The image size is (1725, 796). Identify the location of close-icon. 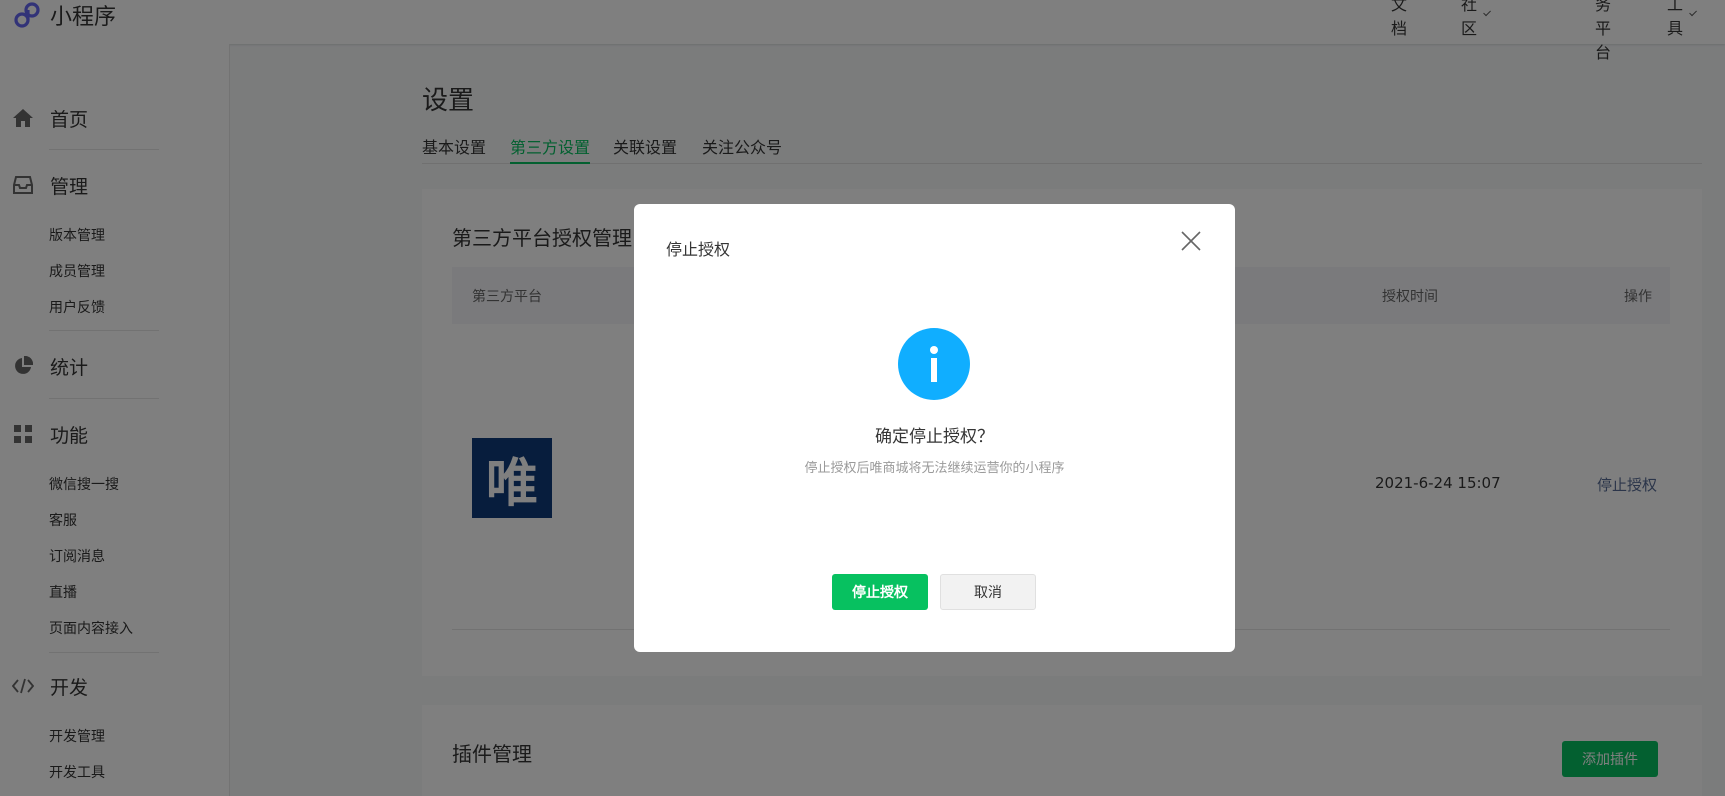
(1191, 241).